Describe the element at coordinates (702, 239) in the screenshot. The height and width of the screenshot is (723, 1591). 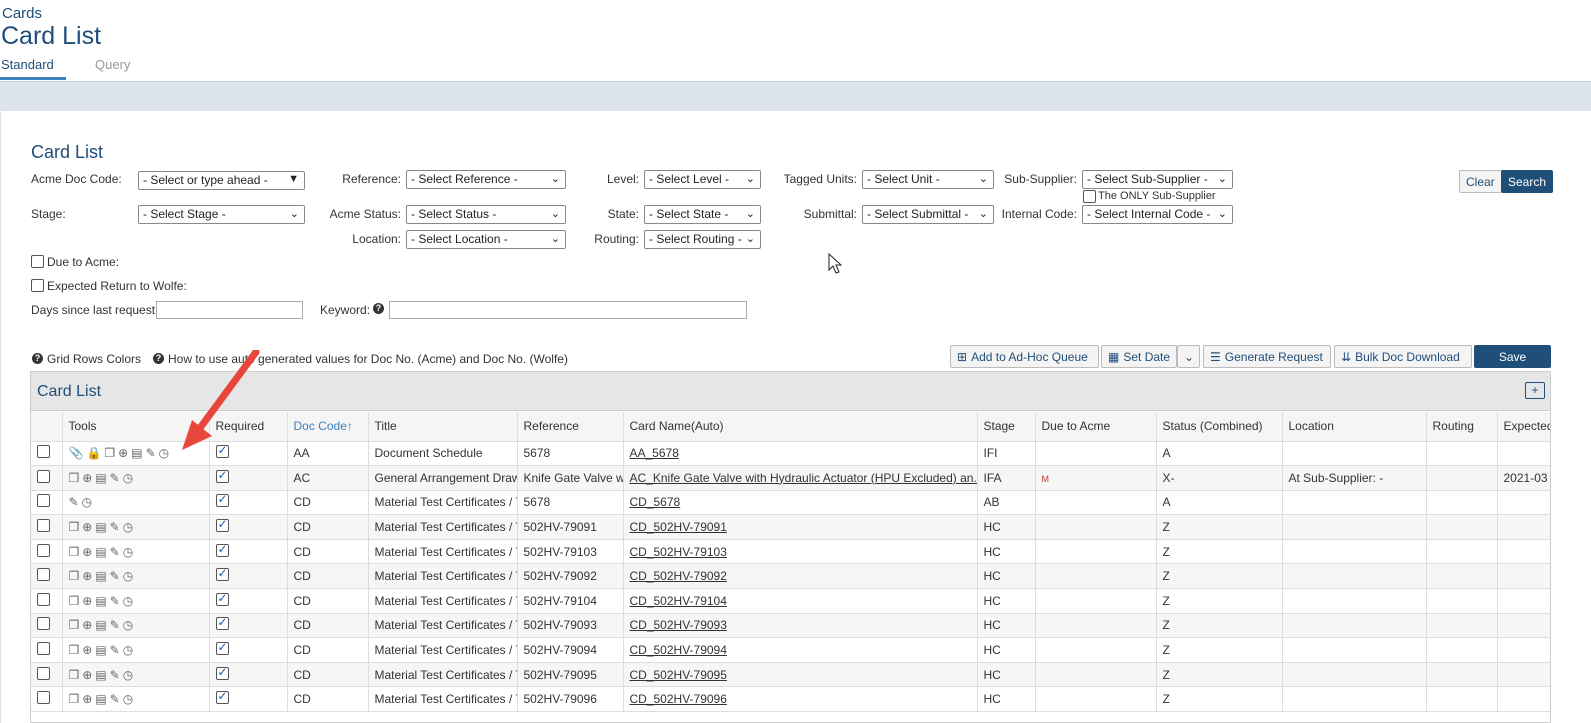
I see `routing-select: - Select Routing - ⌄` at that location.